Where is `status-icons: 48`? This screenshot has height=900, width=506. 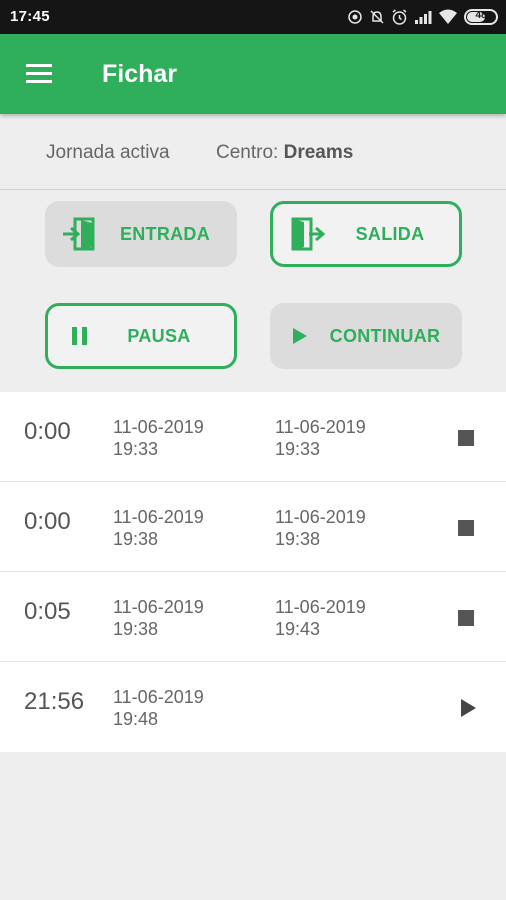 status-icons: 48 is located at coordinates (422, 17).